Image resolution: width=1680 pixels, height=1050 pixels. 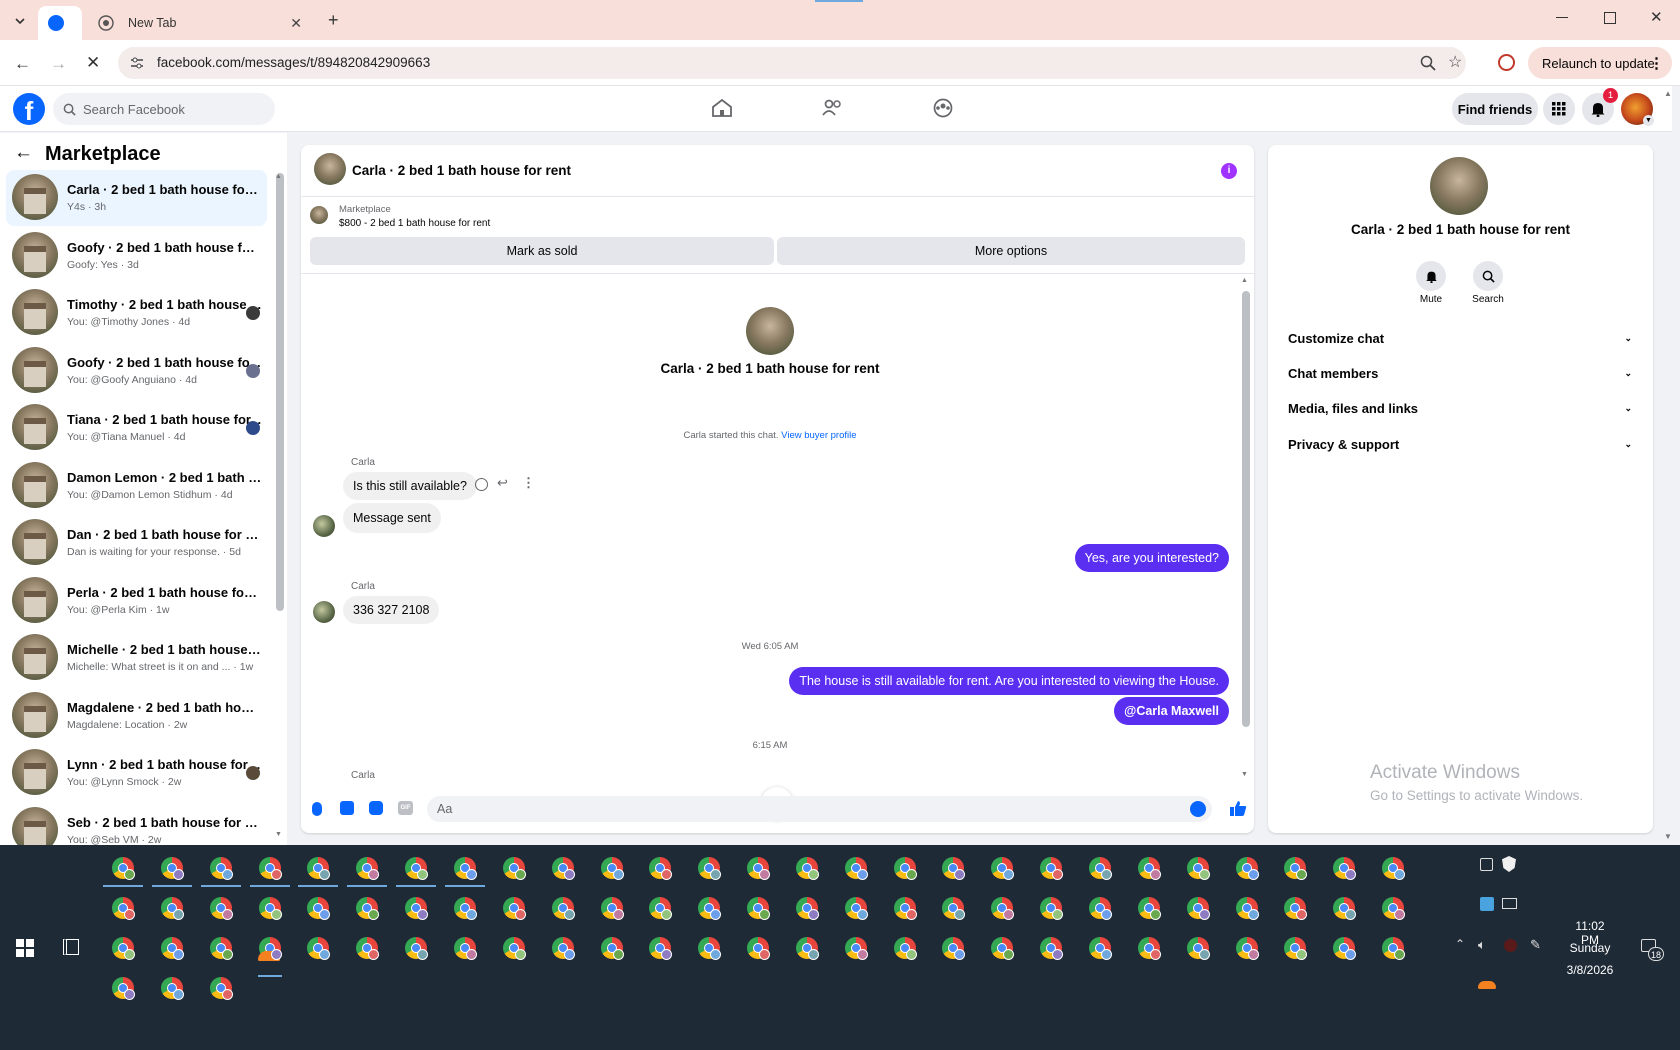 I want to click on emoji-icon, so click(x=1198, y=809).